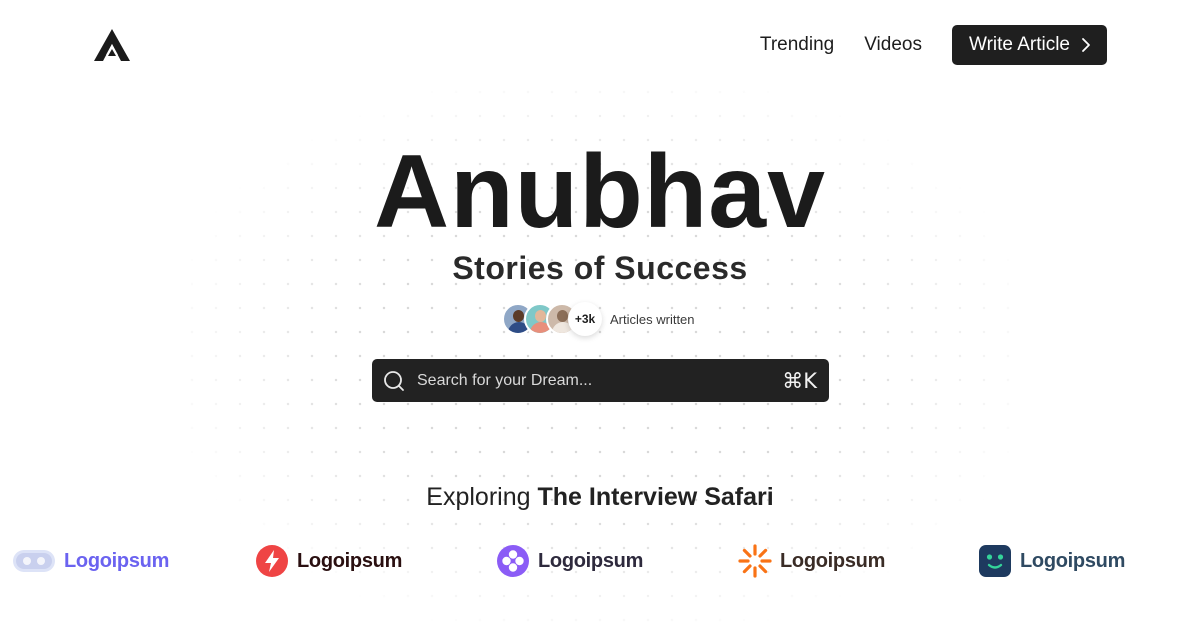 The width and height of the screenshot is (1200, 630). I want to click on sunburst-logo-icon, so click(755, 561).